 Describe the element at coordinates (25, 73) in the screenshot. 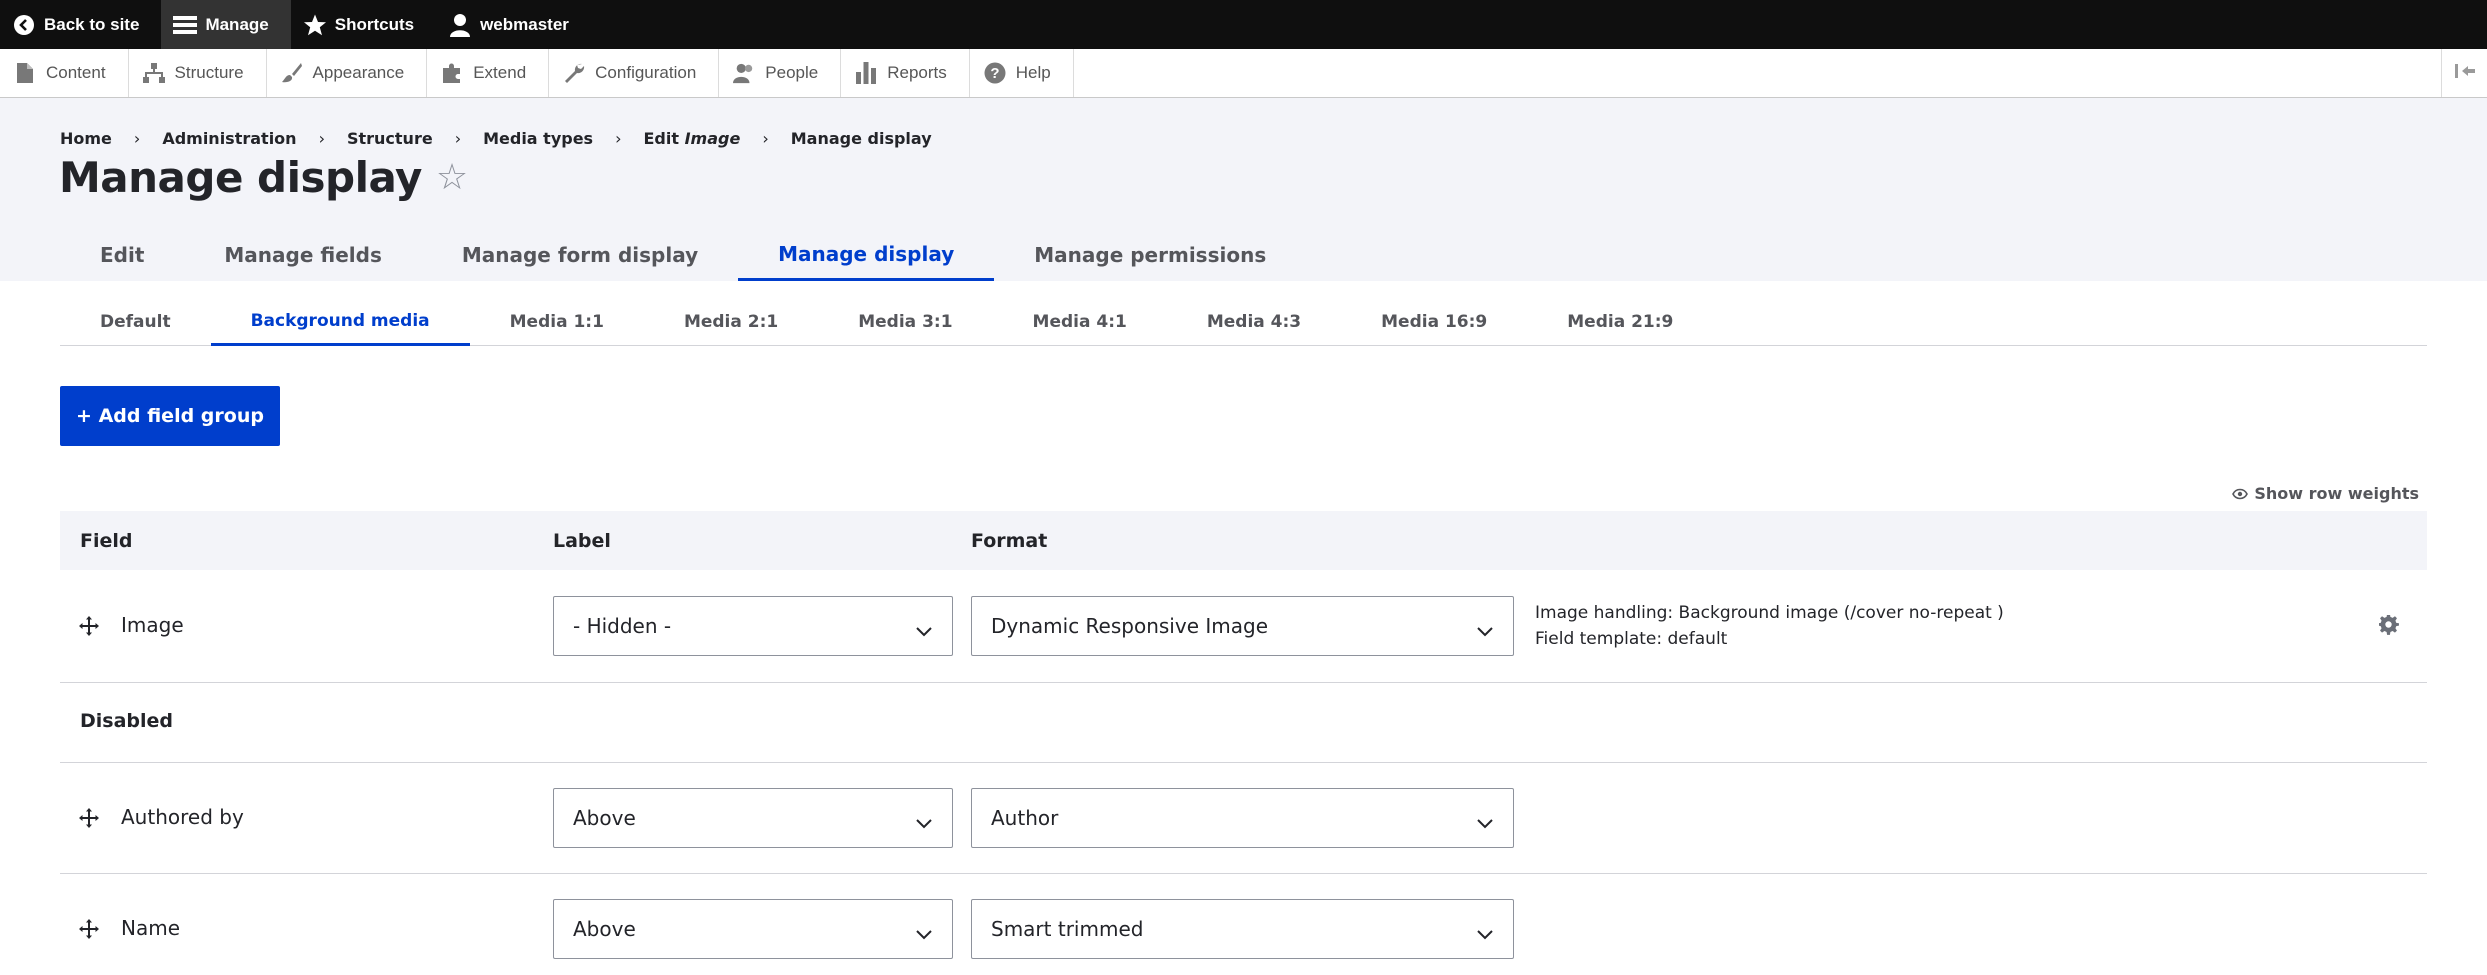

I see `content-icon` at that location.